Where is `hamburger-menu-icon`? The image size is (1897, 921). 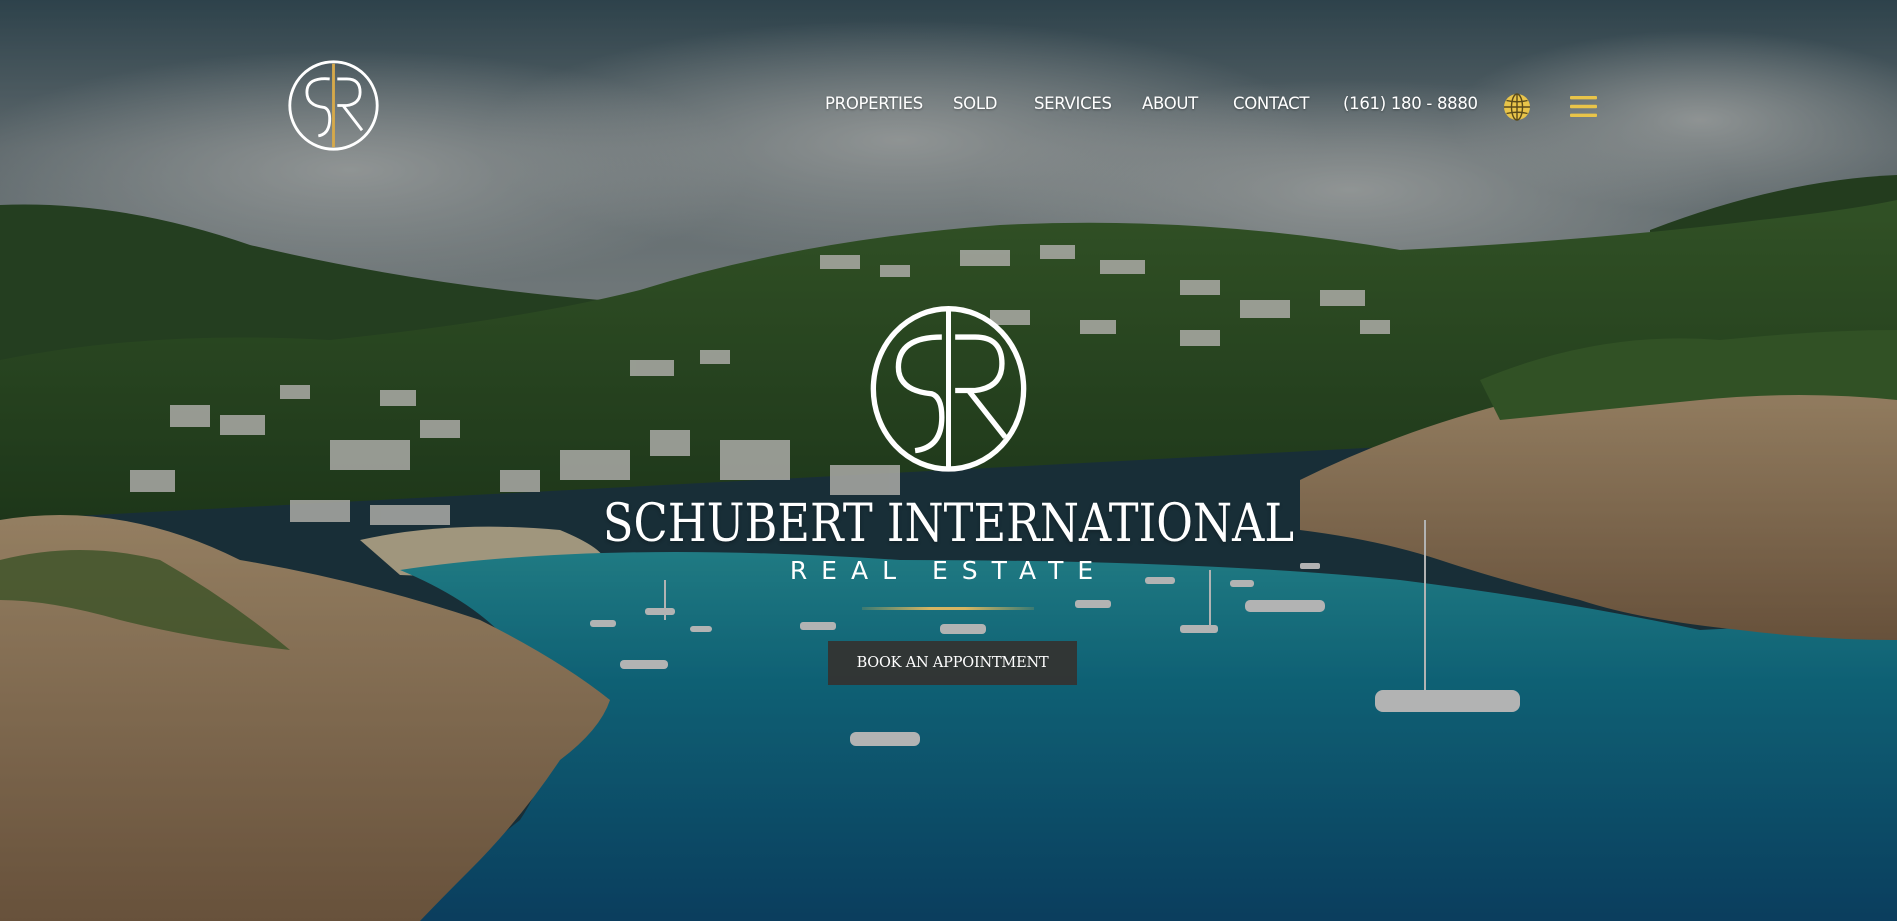
hamburger-menu-icon is located at coordinates (1583, 106).